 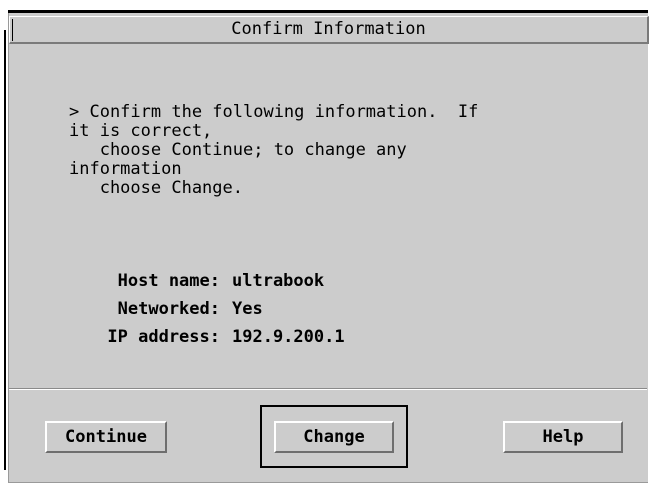 What do you see at coordinates (563, 437) in the screenshot?
I see `help-button: Help` at bounding box center [563, 437].